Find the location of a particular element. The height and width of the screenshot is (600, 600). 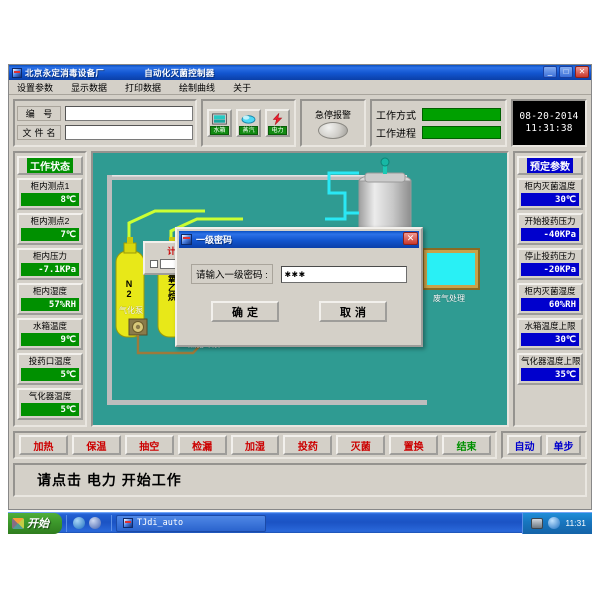

action-evacuate: 抽空 is located at coordinates (149, 445).